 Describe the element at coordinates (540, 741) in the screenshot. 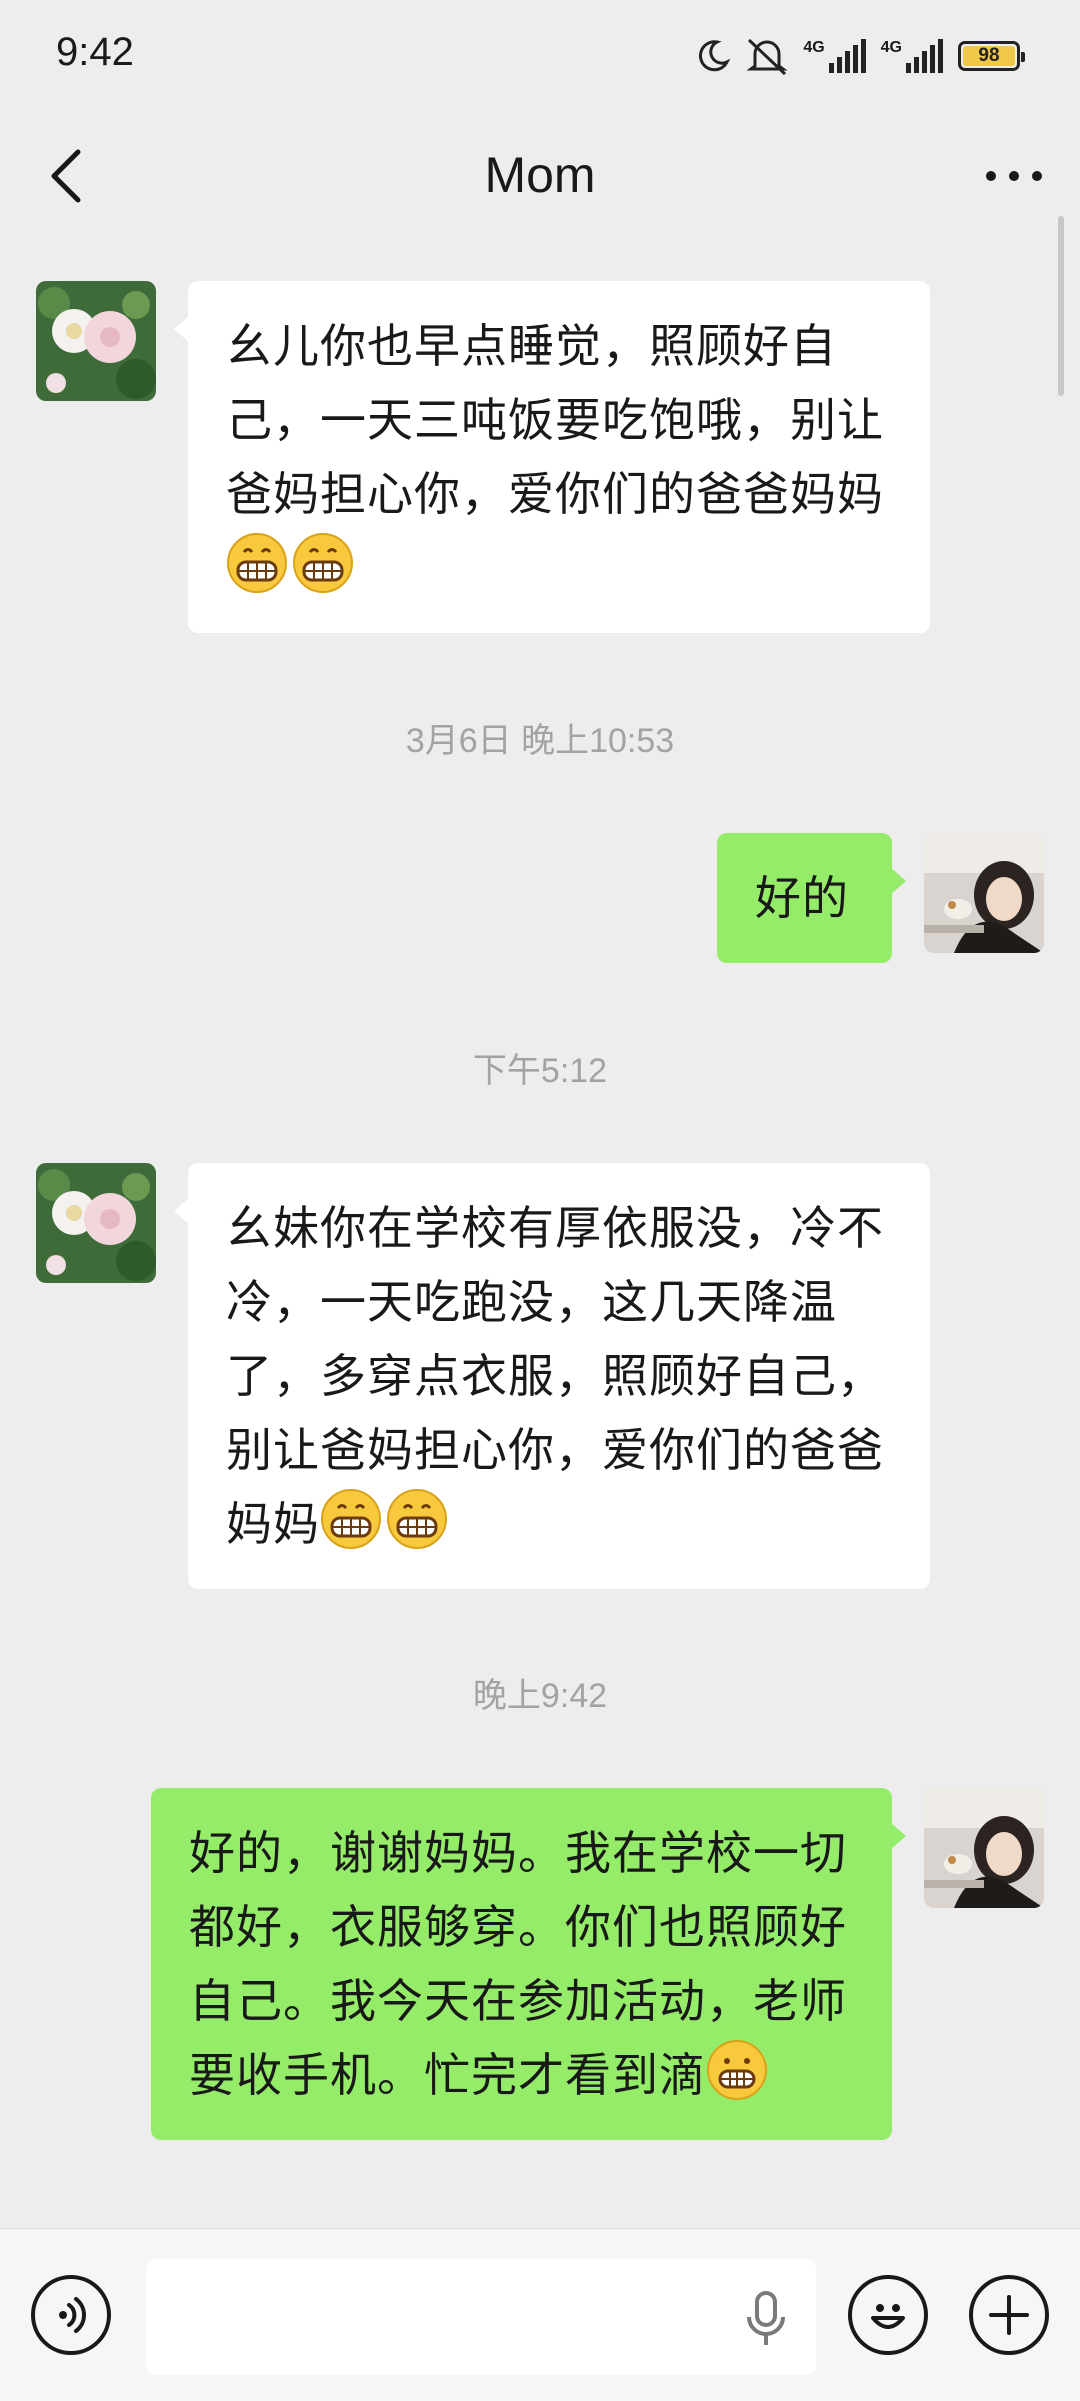

I see `message-timestamp: 3月6日 晚上10:53` at that location.